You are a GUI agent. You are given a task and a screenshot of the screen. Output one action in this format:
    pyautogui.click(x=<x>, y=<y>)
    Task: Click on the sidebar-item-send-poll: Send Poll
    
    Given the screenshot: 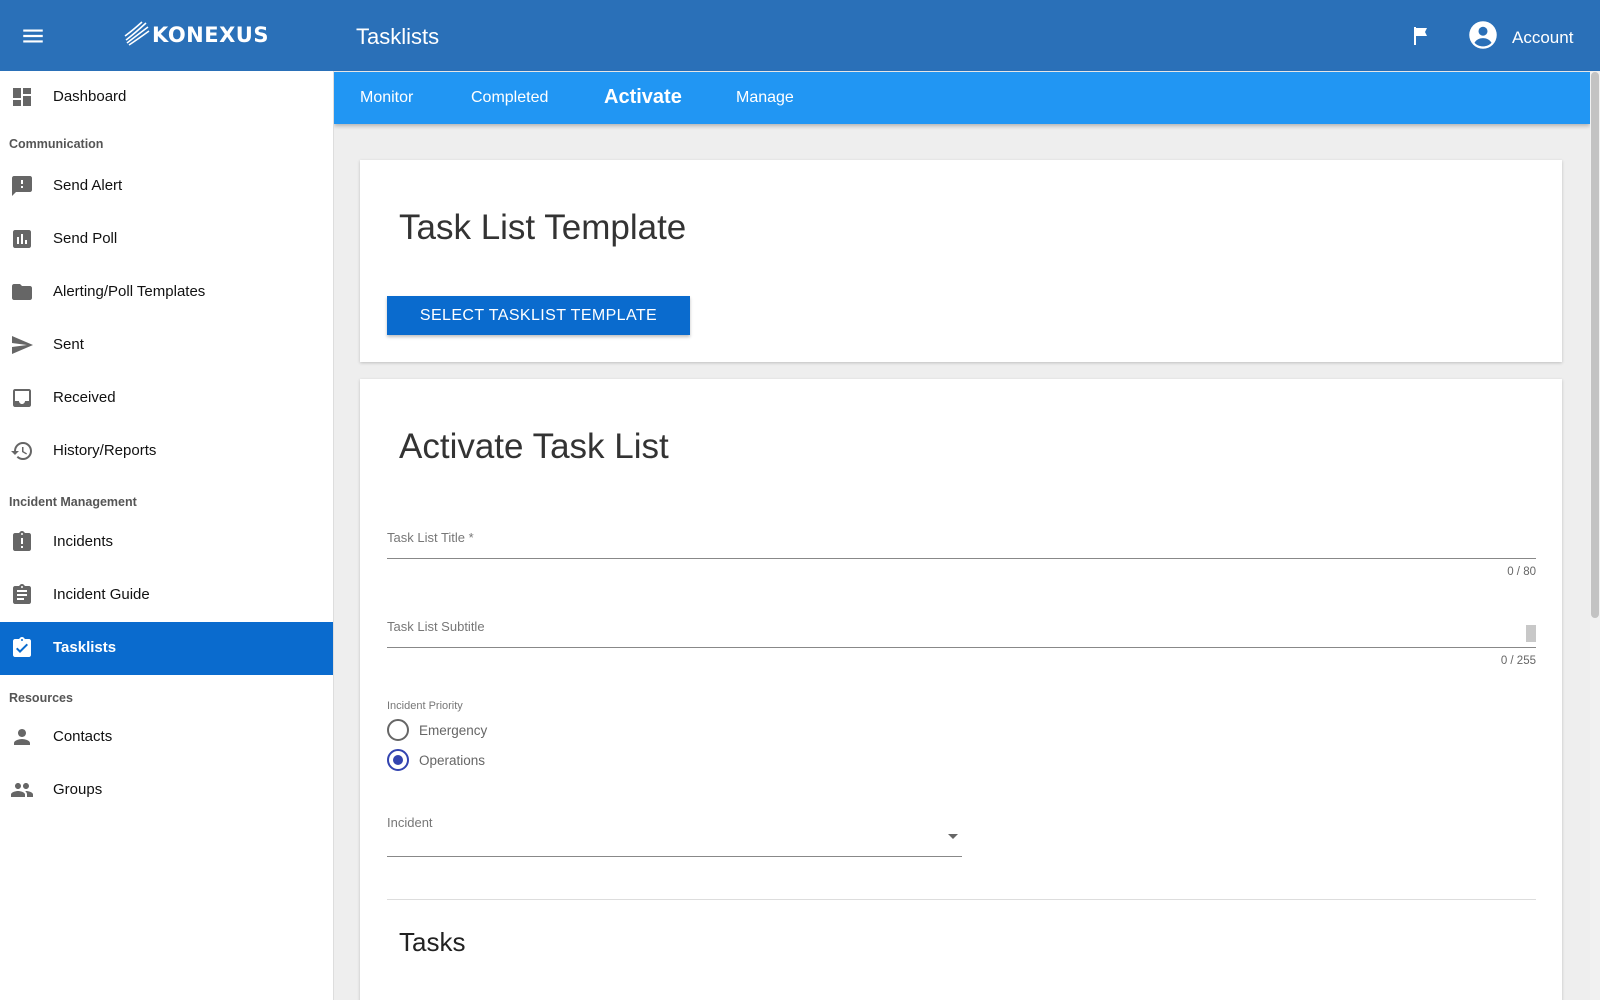 What is the action you would take?
    pyautogui.click(x=166, y=239)
    